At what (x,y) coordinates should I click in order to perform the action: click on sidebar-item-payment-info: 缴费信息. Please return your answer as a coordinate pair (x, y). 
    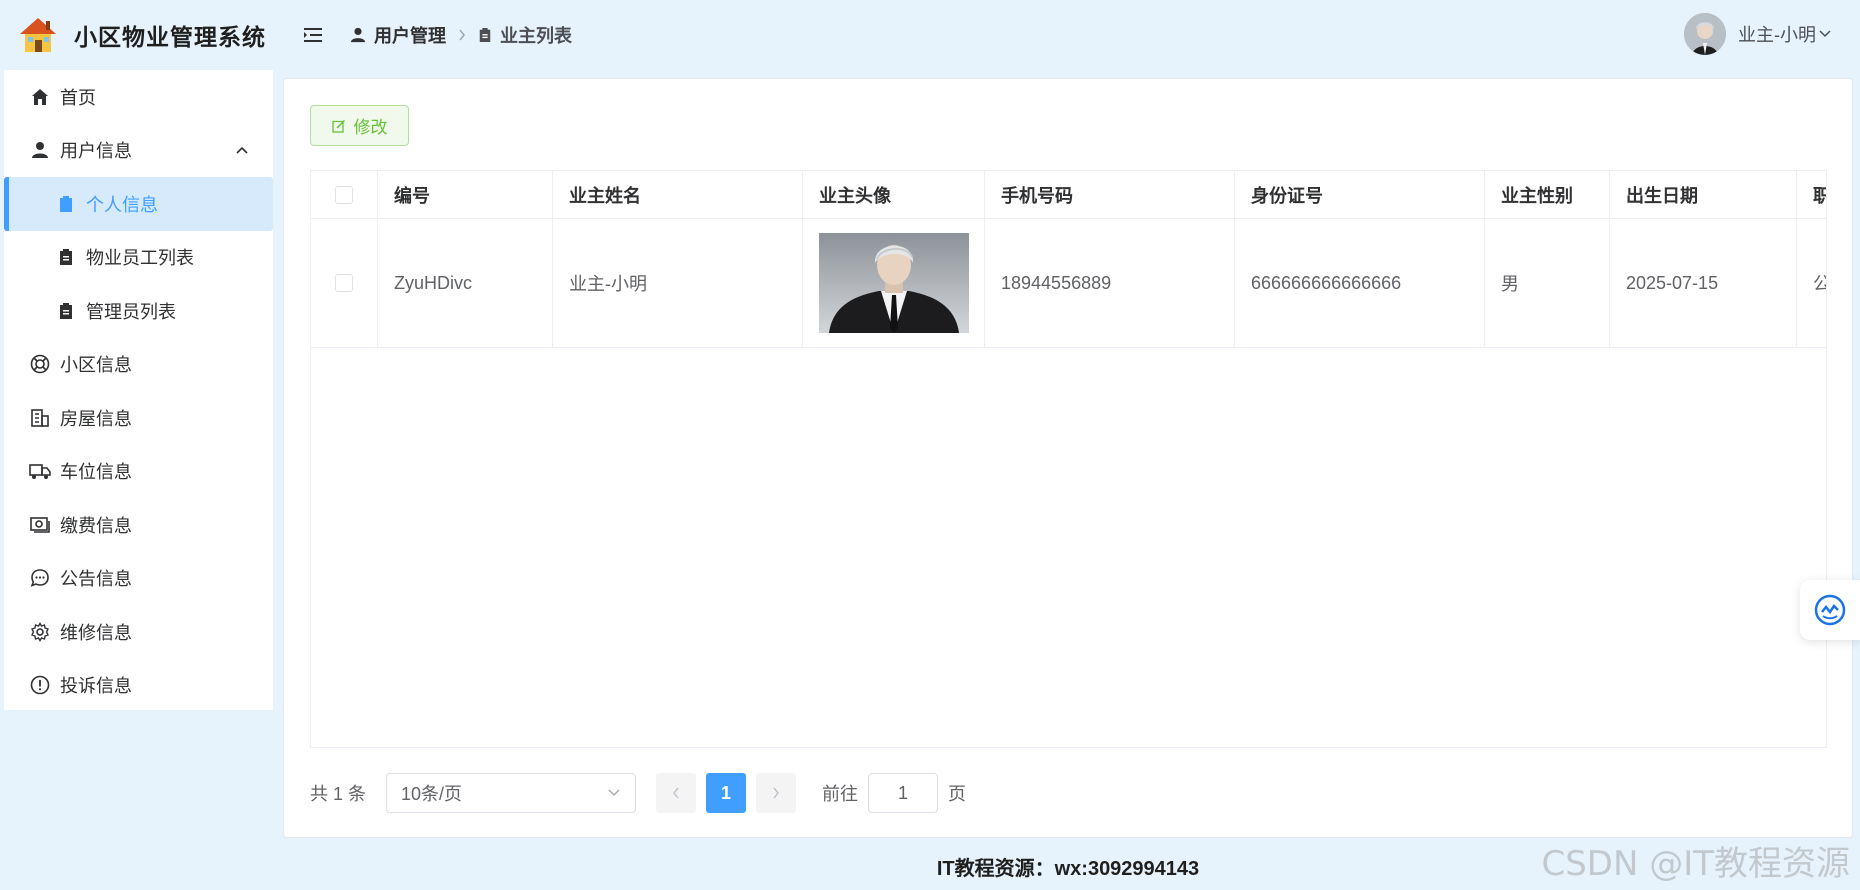
    Looking at the image, I should click on (138, 525).